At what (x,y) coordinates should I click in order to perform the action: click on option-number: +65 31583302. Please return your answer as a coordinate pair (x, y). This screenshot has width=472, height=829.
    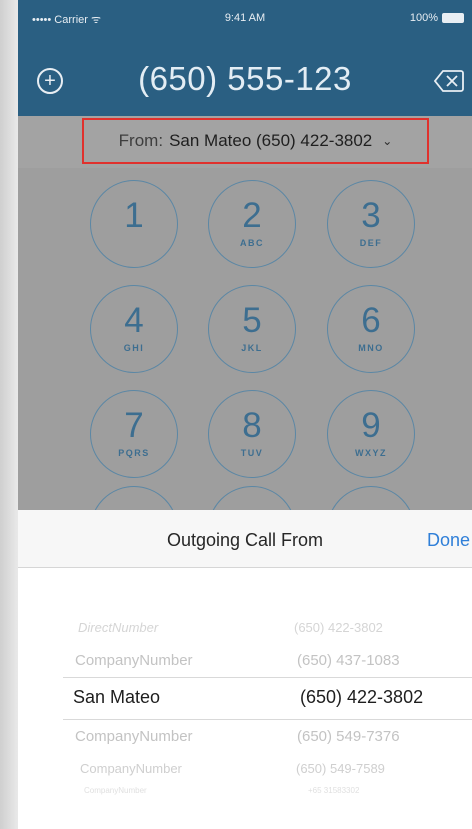
    Looking at the image, I should click on (334, 790).